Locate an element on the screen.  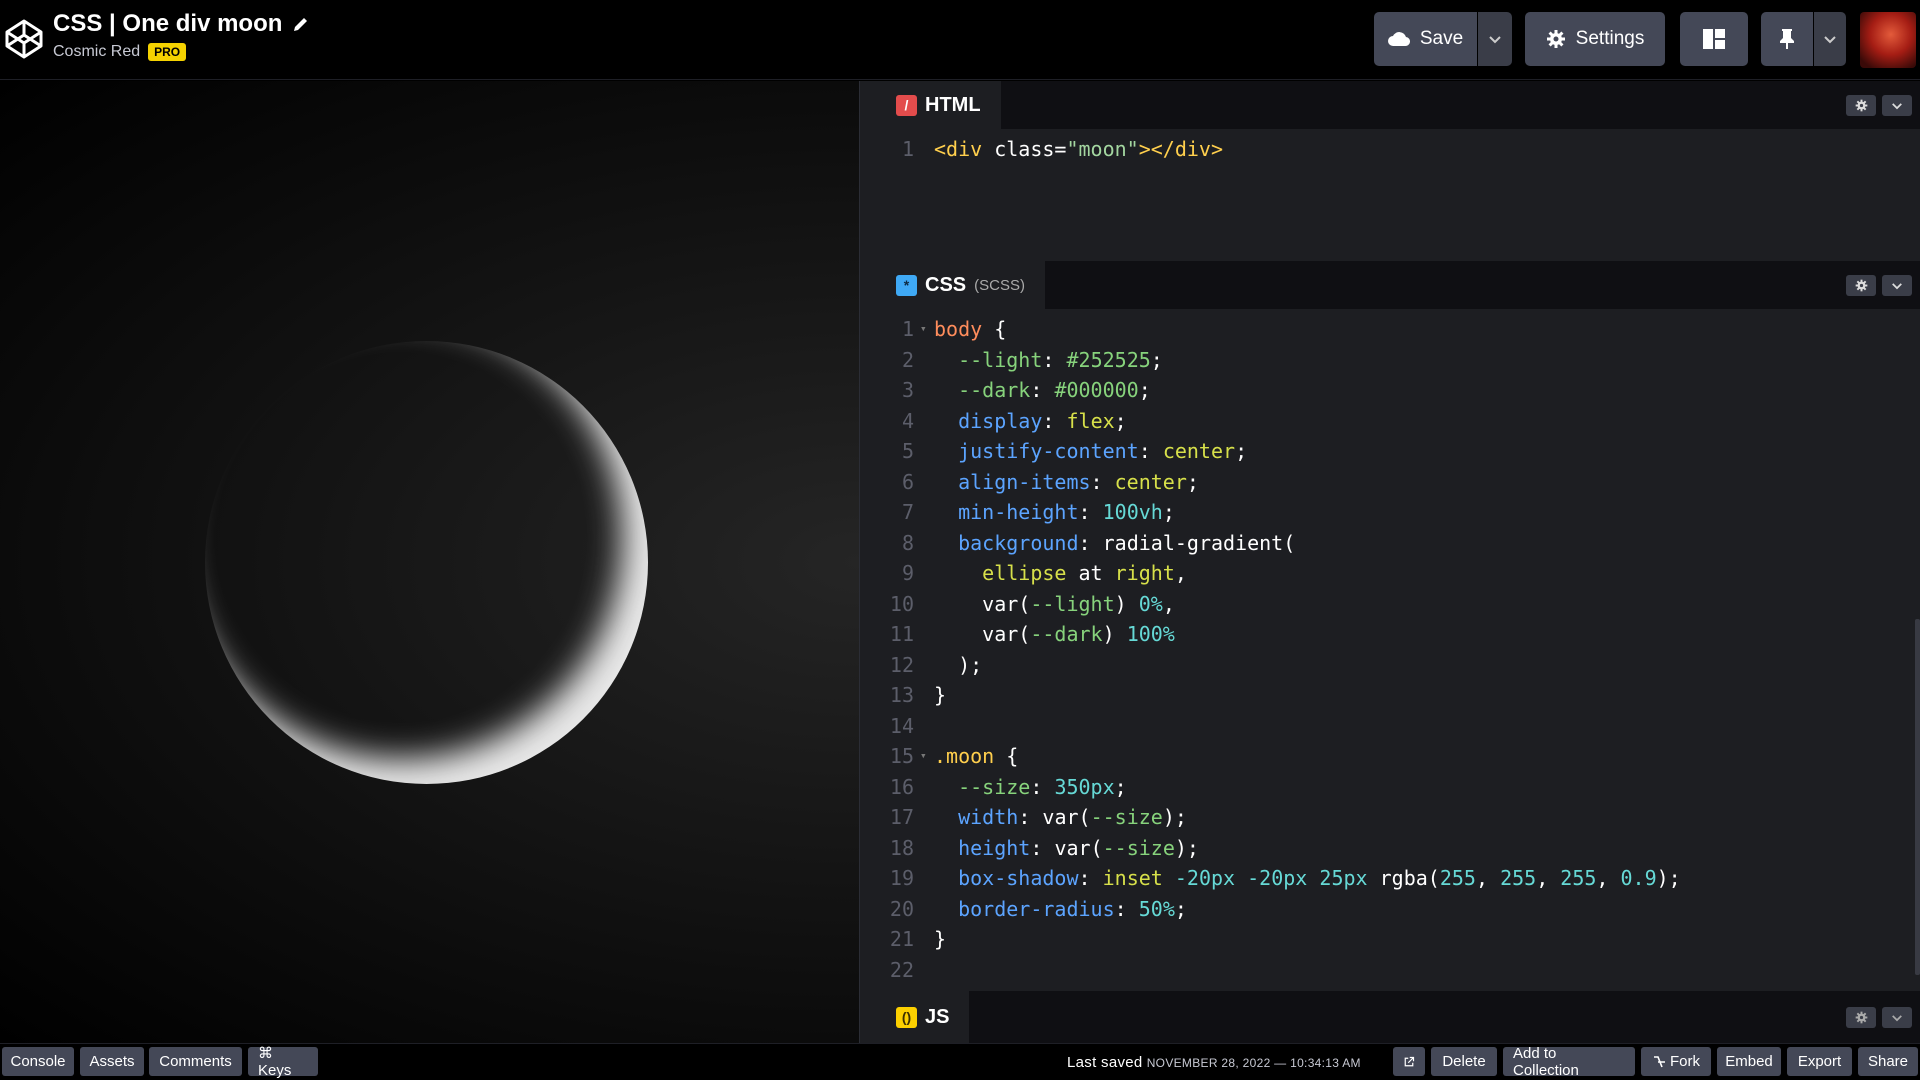
code-line: 12 ); is located at coordinates (936, 664).